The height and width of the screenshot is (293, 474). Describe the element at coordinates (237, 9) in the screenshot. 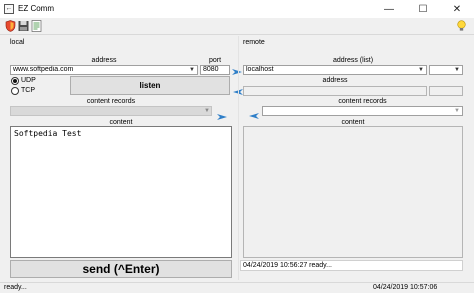

I see `title-bar: ← EZ Comm — ☐ ✕` at that location.